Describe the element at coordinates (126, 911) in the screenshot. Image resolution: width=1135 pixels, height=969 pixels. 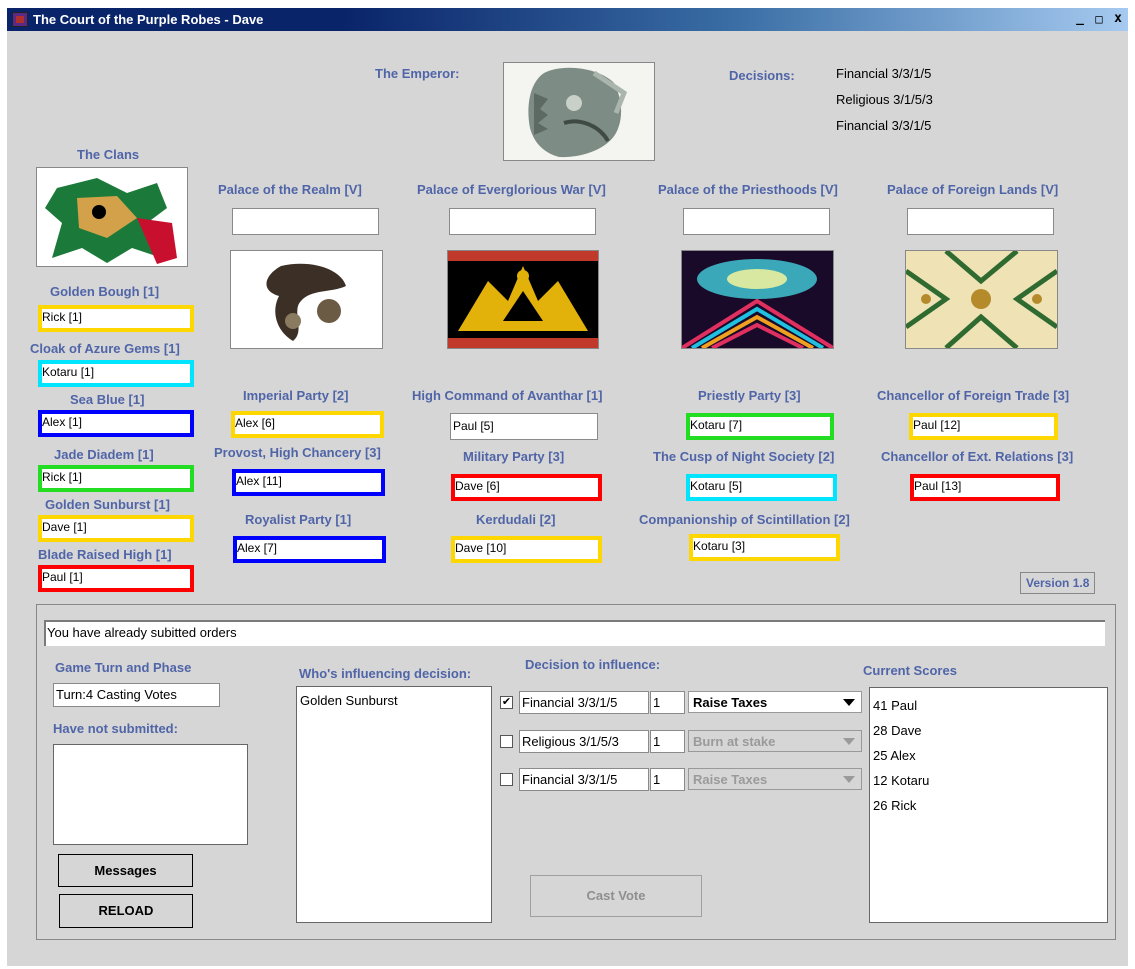
I see `reload-button: RELOAD` at that location.